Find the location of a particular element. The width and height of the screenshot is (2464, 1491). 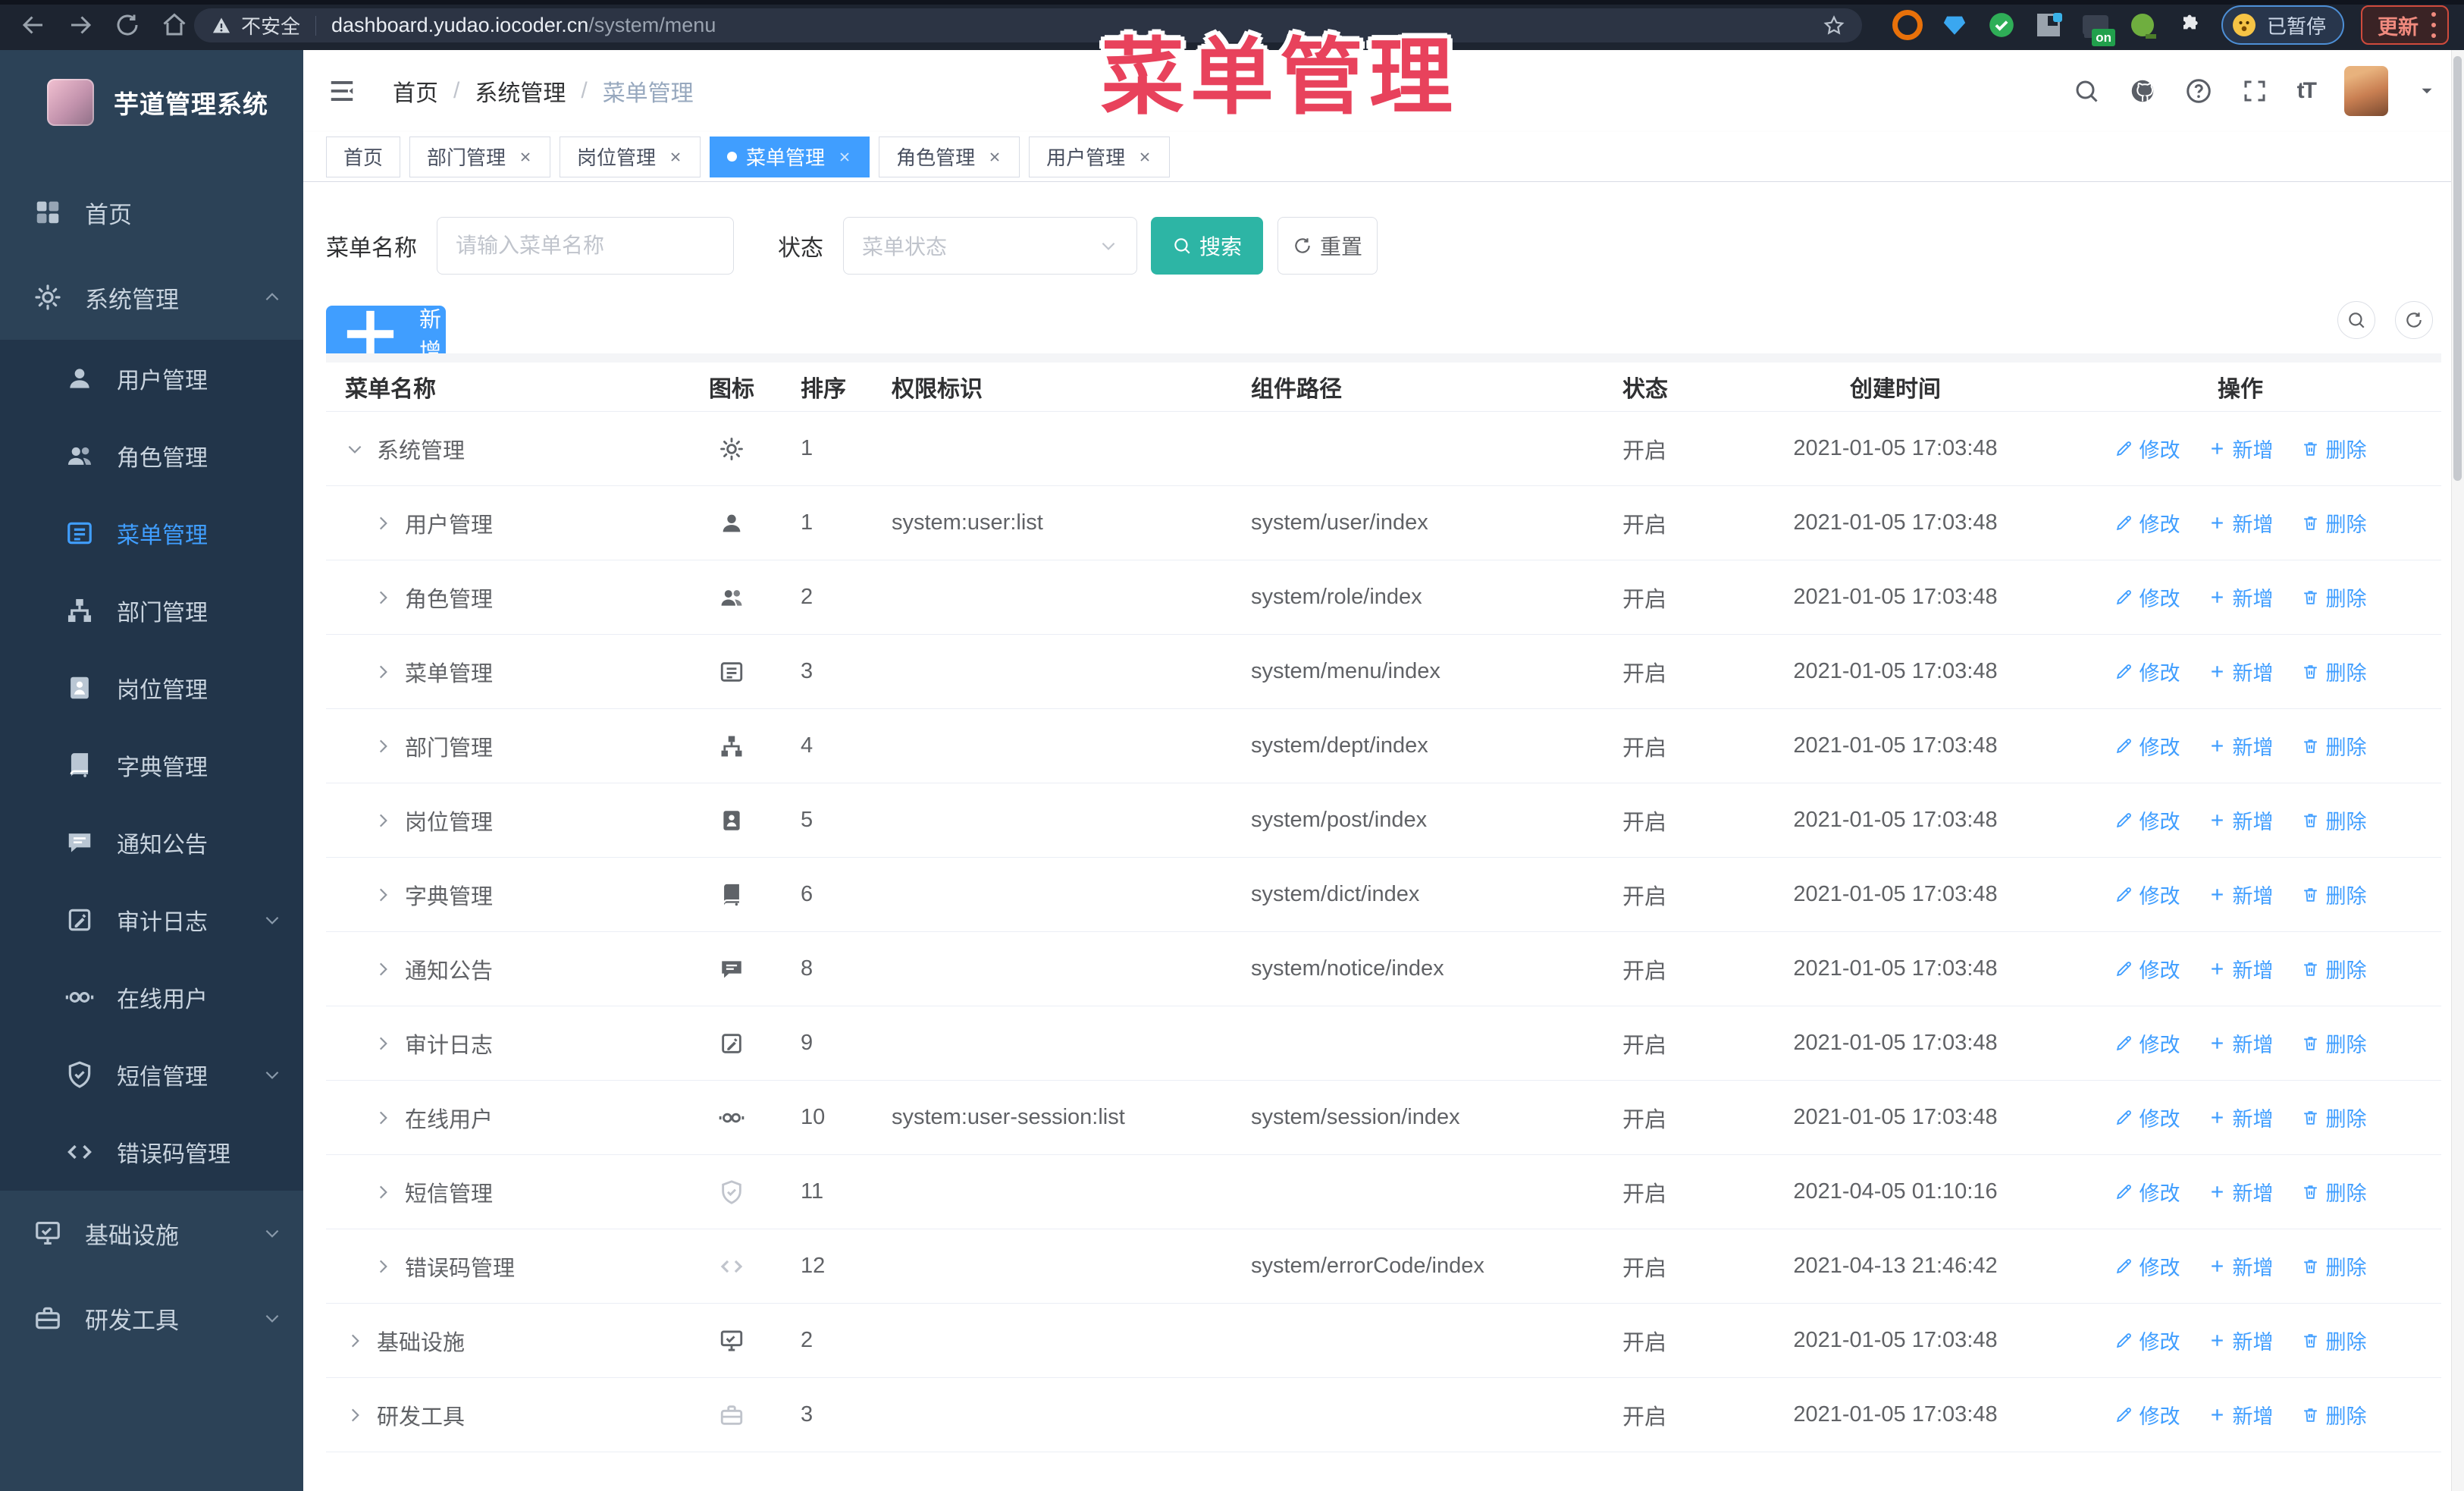

extension-proxy-icon: on is located at coordinates (2097, 28).